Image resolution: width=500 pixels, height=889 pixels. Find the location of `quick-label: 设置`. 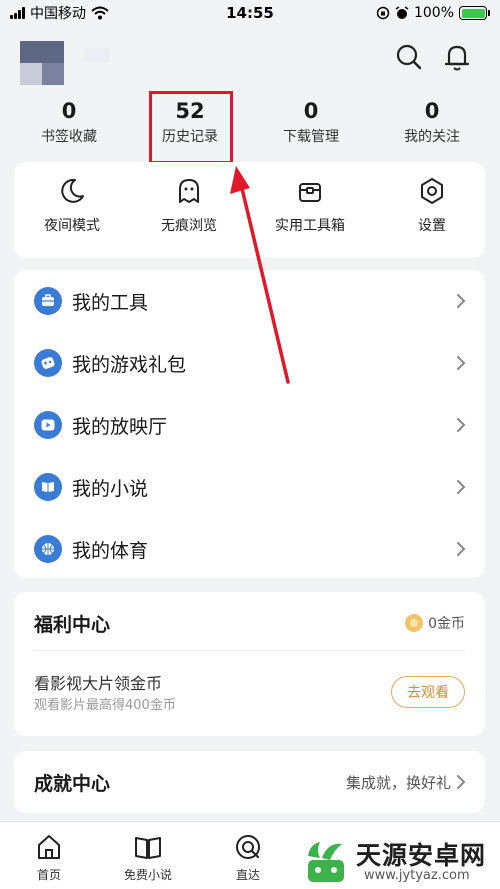

quick-label: 设置 is located at coordinates (432, 226).